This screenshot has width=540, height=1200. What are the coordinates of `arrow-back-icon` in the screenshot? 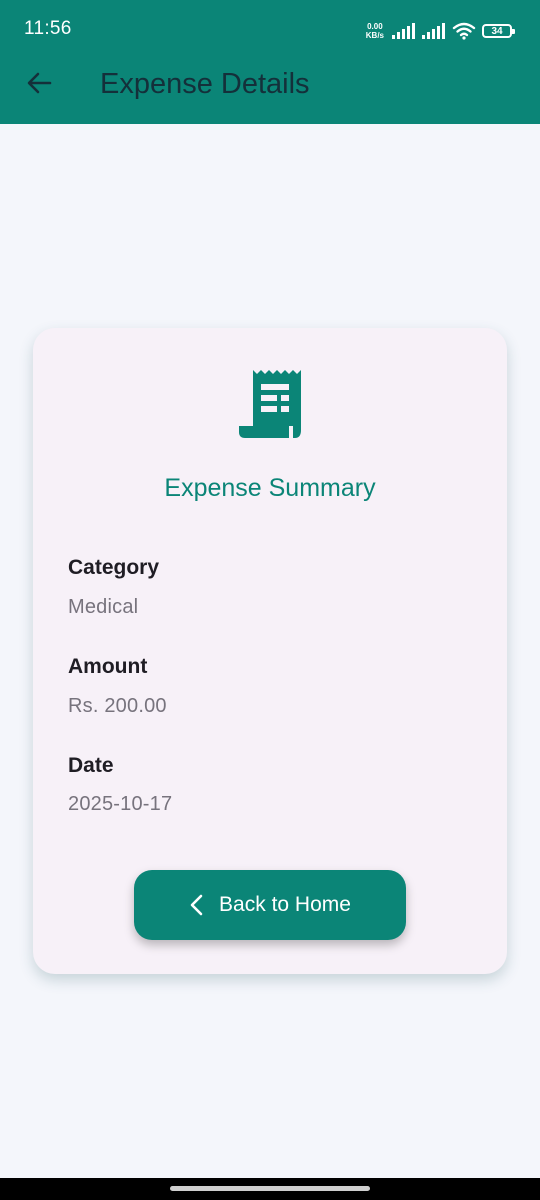 It's located at (39, 83).